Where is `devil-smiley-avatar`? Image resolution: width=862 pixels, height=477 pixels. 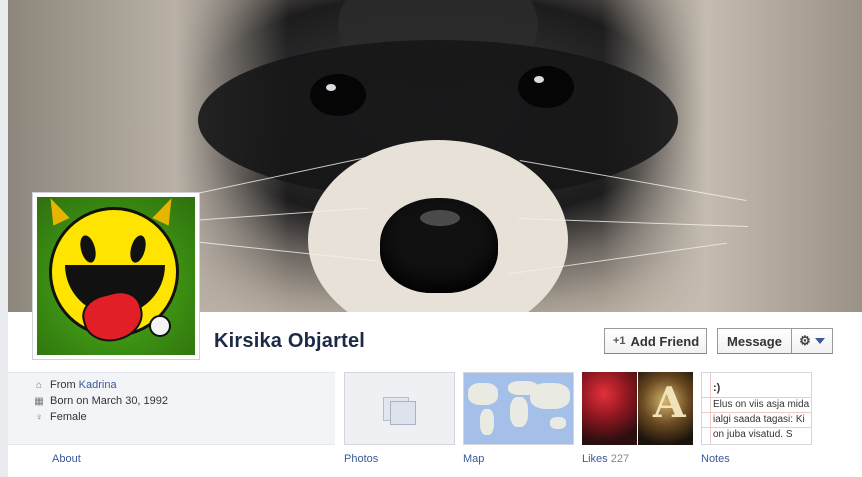 devil-smiley-avatar is located at coordinates (116, 276).